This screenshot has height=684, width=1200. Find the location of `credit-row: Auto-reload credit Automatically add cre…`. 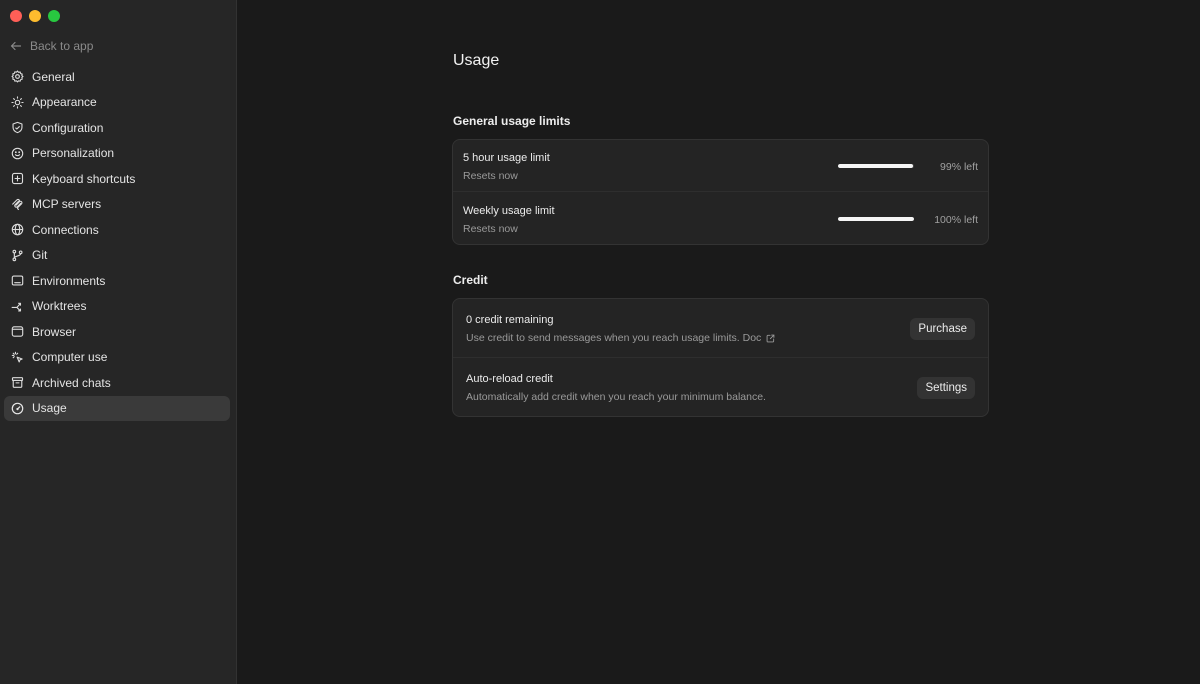

credit-row: Auto-reload credit Automatically add cre… is located at coordinates (720, 387).